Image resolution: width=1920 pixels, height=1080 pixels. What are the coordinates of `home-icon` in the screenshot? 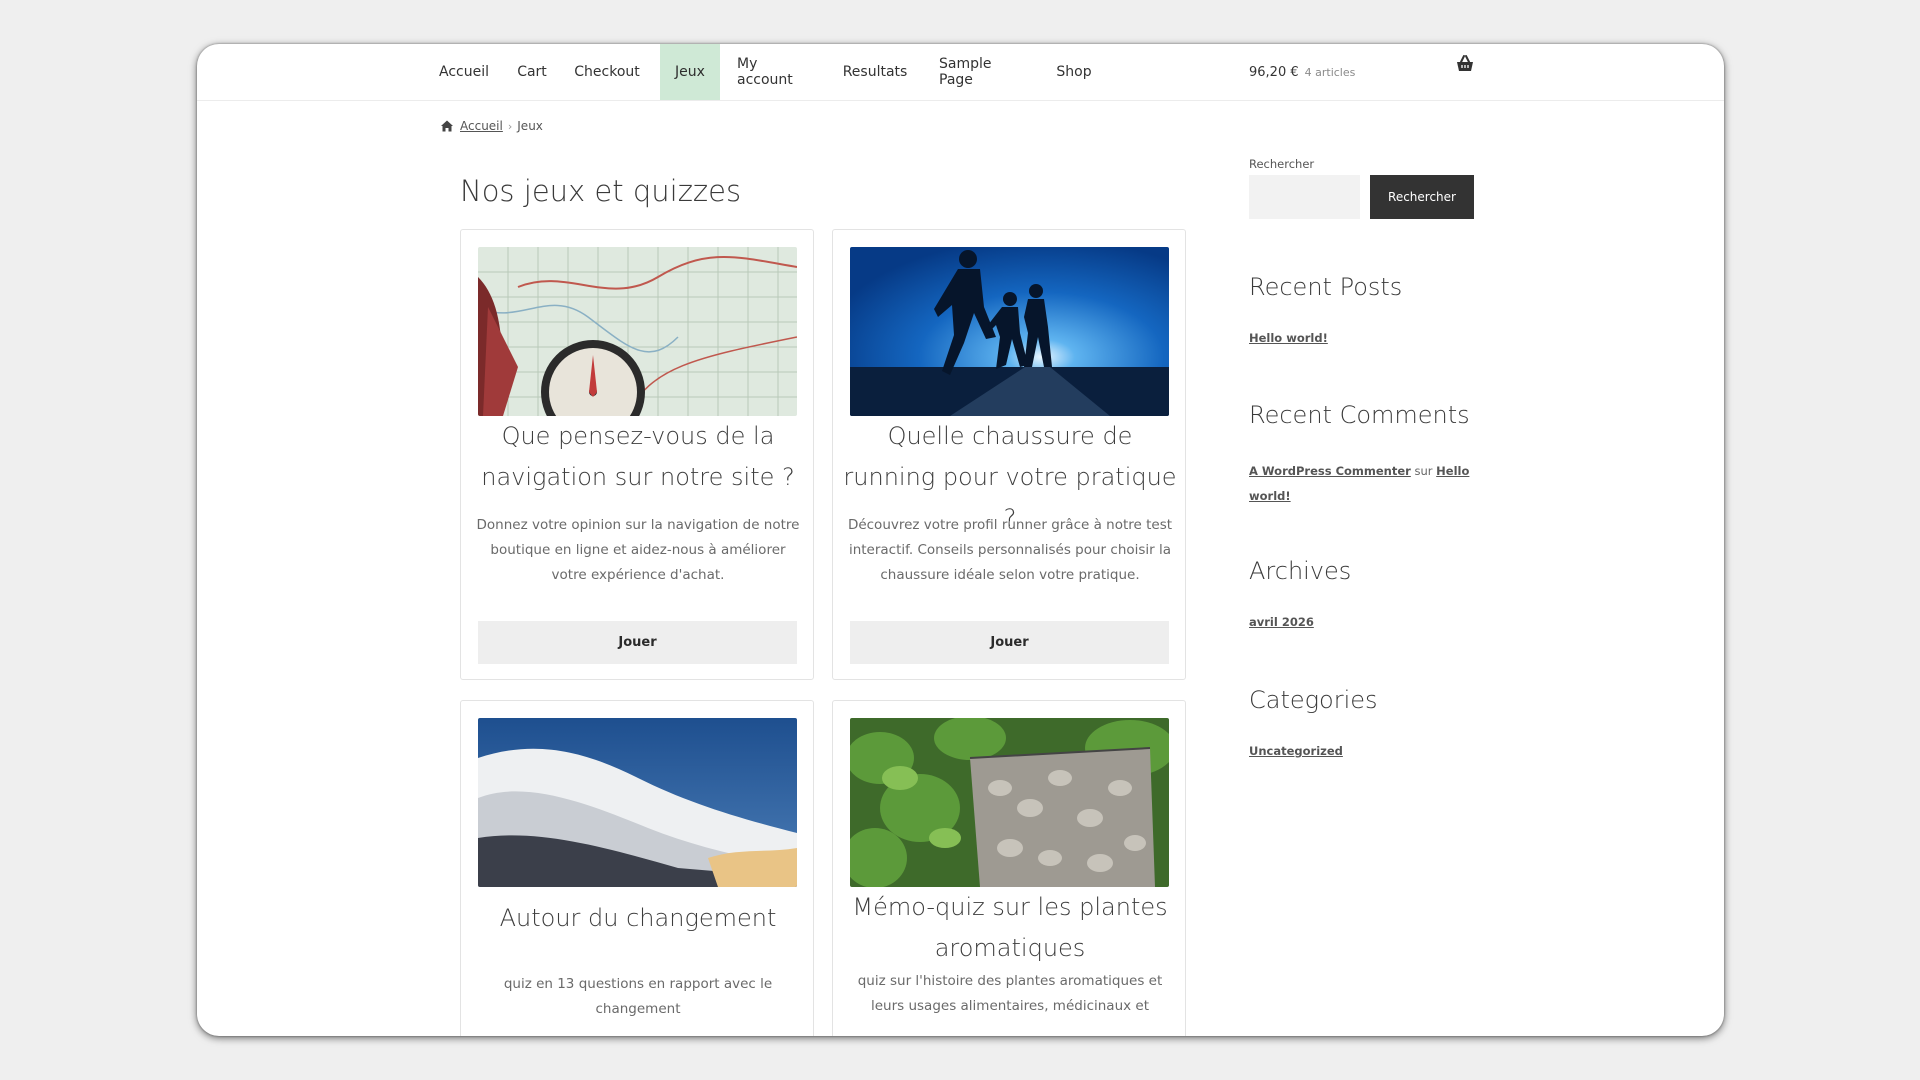 It's located at (447, 126).